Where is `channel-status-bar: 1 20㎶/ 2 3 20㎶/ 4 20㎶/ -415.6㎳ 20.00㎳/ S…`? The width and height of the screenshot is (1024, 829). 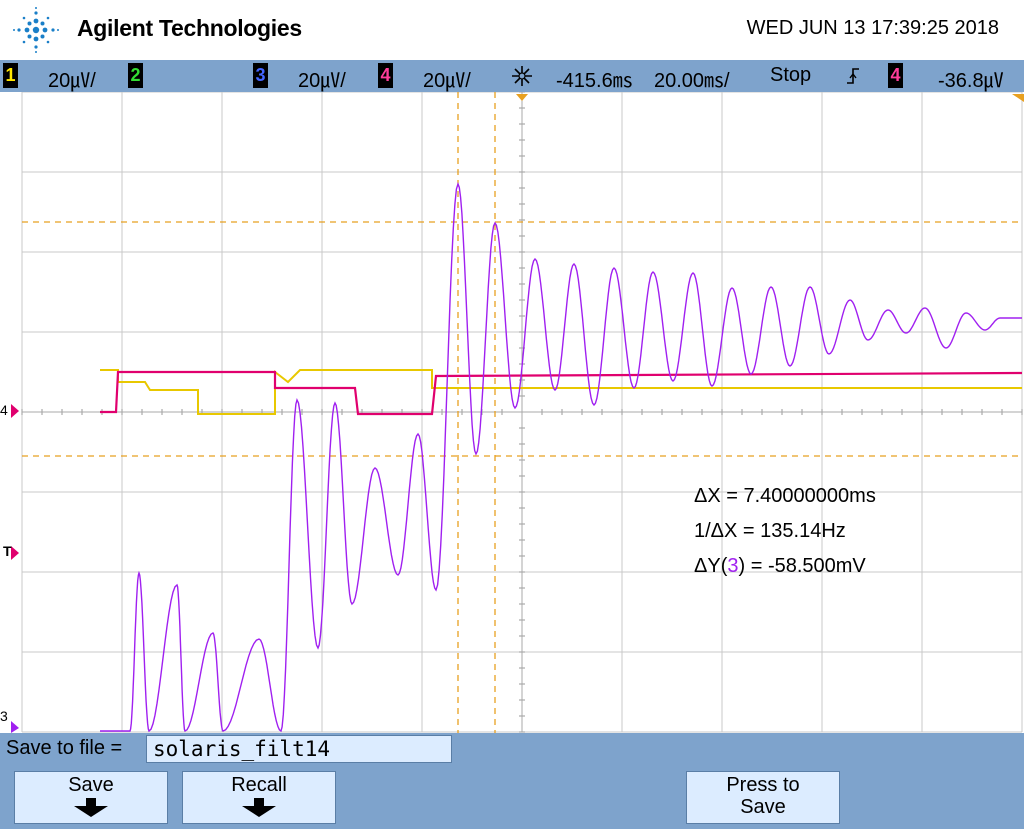
channel-status-bar: 1 20㎶/ 2 3 20㎶/ 4 20㎶/ -415.6㎳ 20.00㎳/ S… is located at coordinates (512, 76).